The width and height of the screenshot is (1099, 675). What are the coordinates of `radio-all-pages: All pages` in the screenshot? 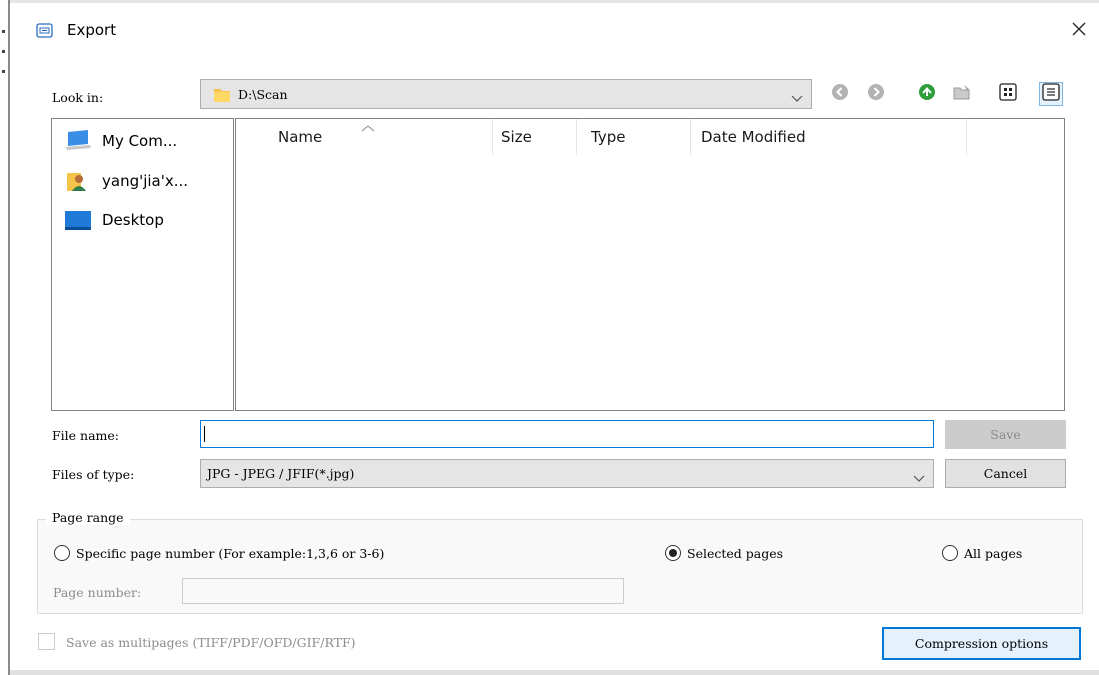 It's located at (982, 553).